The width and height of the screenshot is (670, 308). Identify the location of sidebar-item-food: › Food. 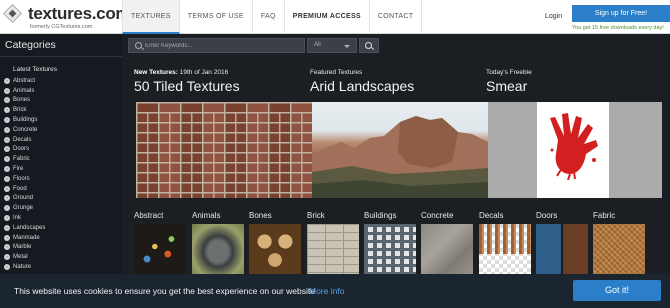
(24, 189).